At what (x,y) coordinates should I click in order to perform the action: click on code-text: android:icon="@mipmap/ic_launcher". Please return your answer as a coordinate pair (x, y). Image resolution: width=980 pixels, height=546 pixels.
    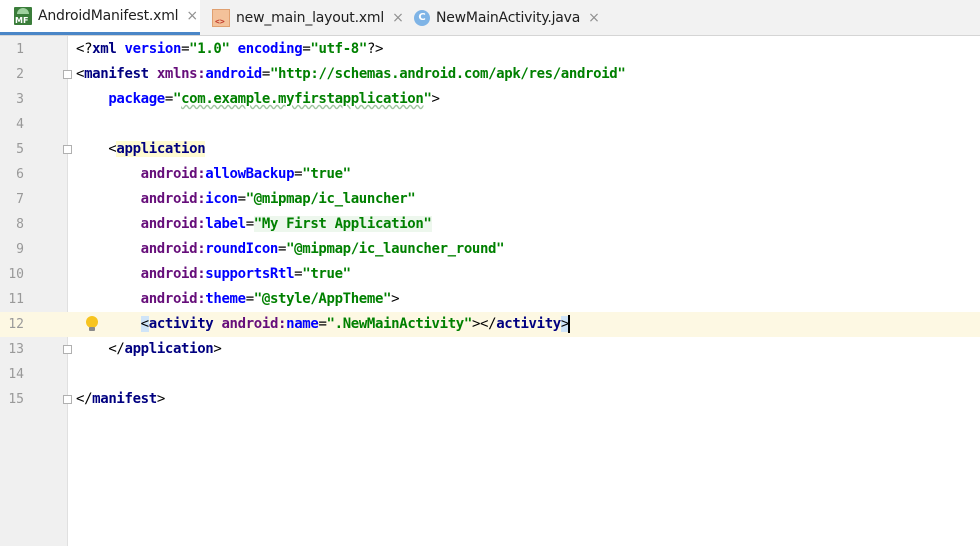
    Looking at the image, I should click on (278, 199).